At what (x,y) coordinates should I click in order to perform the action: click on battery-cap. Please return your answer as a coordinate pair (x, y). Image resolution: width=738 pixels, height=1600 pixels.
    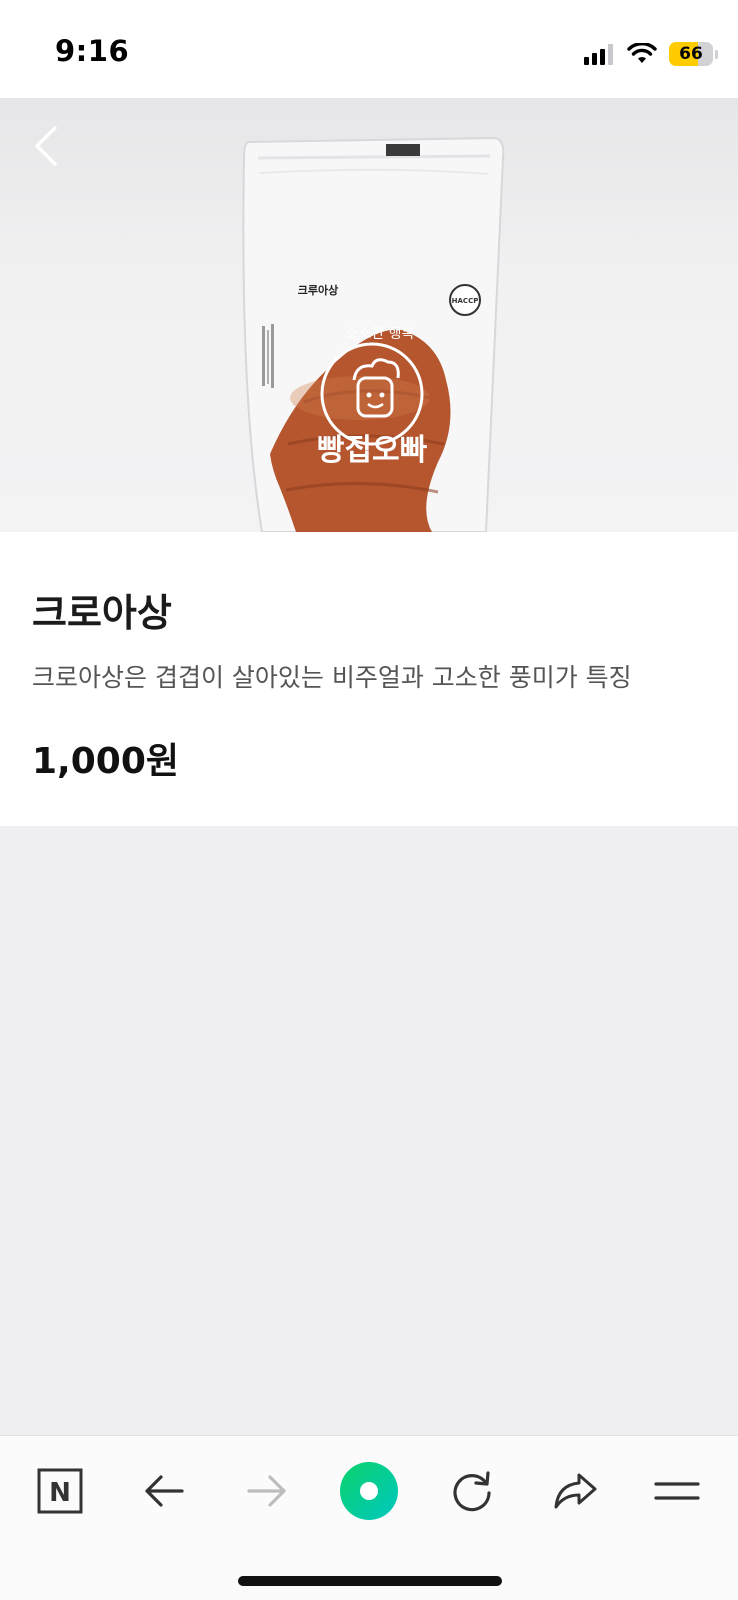
    Looking at the image, I should click on (716, 54).